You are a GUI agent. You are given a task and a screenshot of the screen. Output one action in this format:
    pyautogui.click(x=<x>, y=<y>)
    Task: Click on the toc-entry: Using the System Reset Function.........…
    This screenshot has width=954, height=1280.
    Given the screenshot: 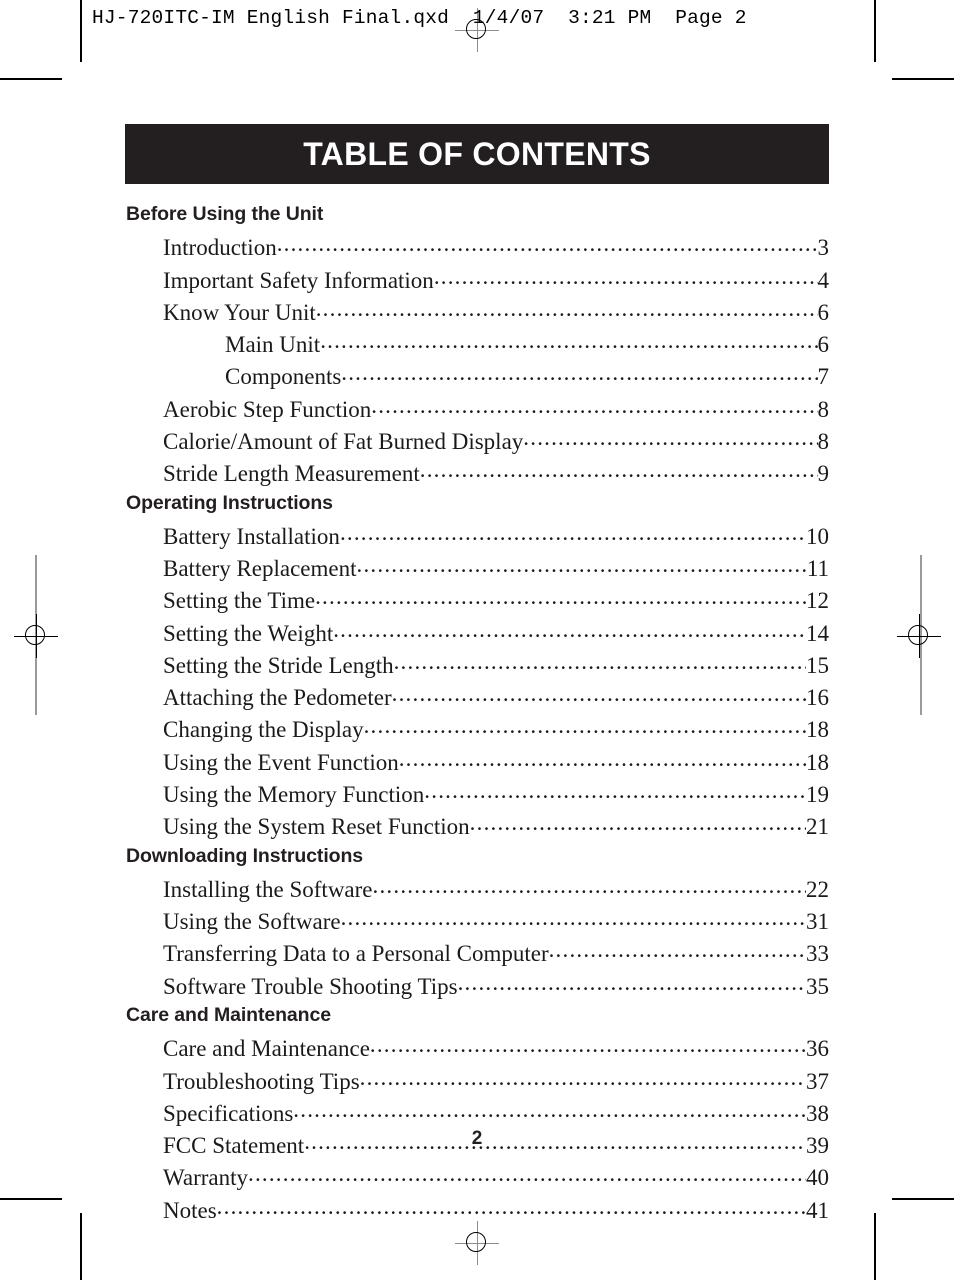 What is the action you would take?
    pyautogui.click(x=477, y=825)
    